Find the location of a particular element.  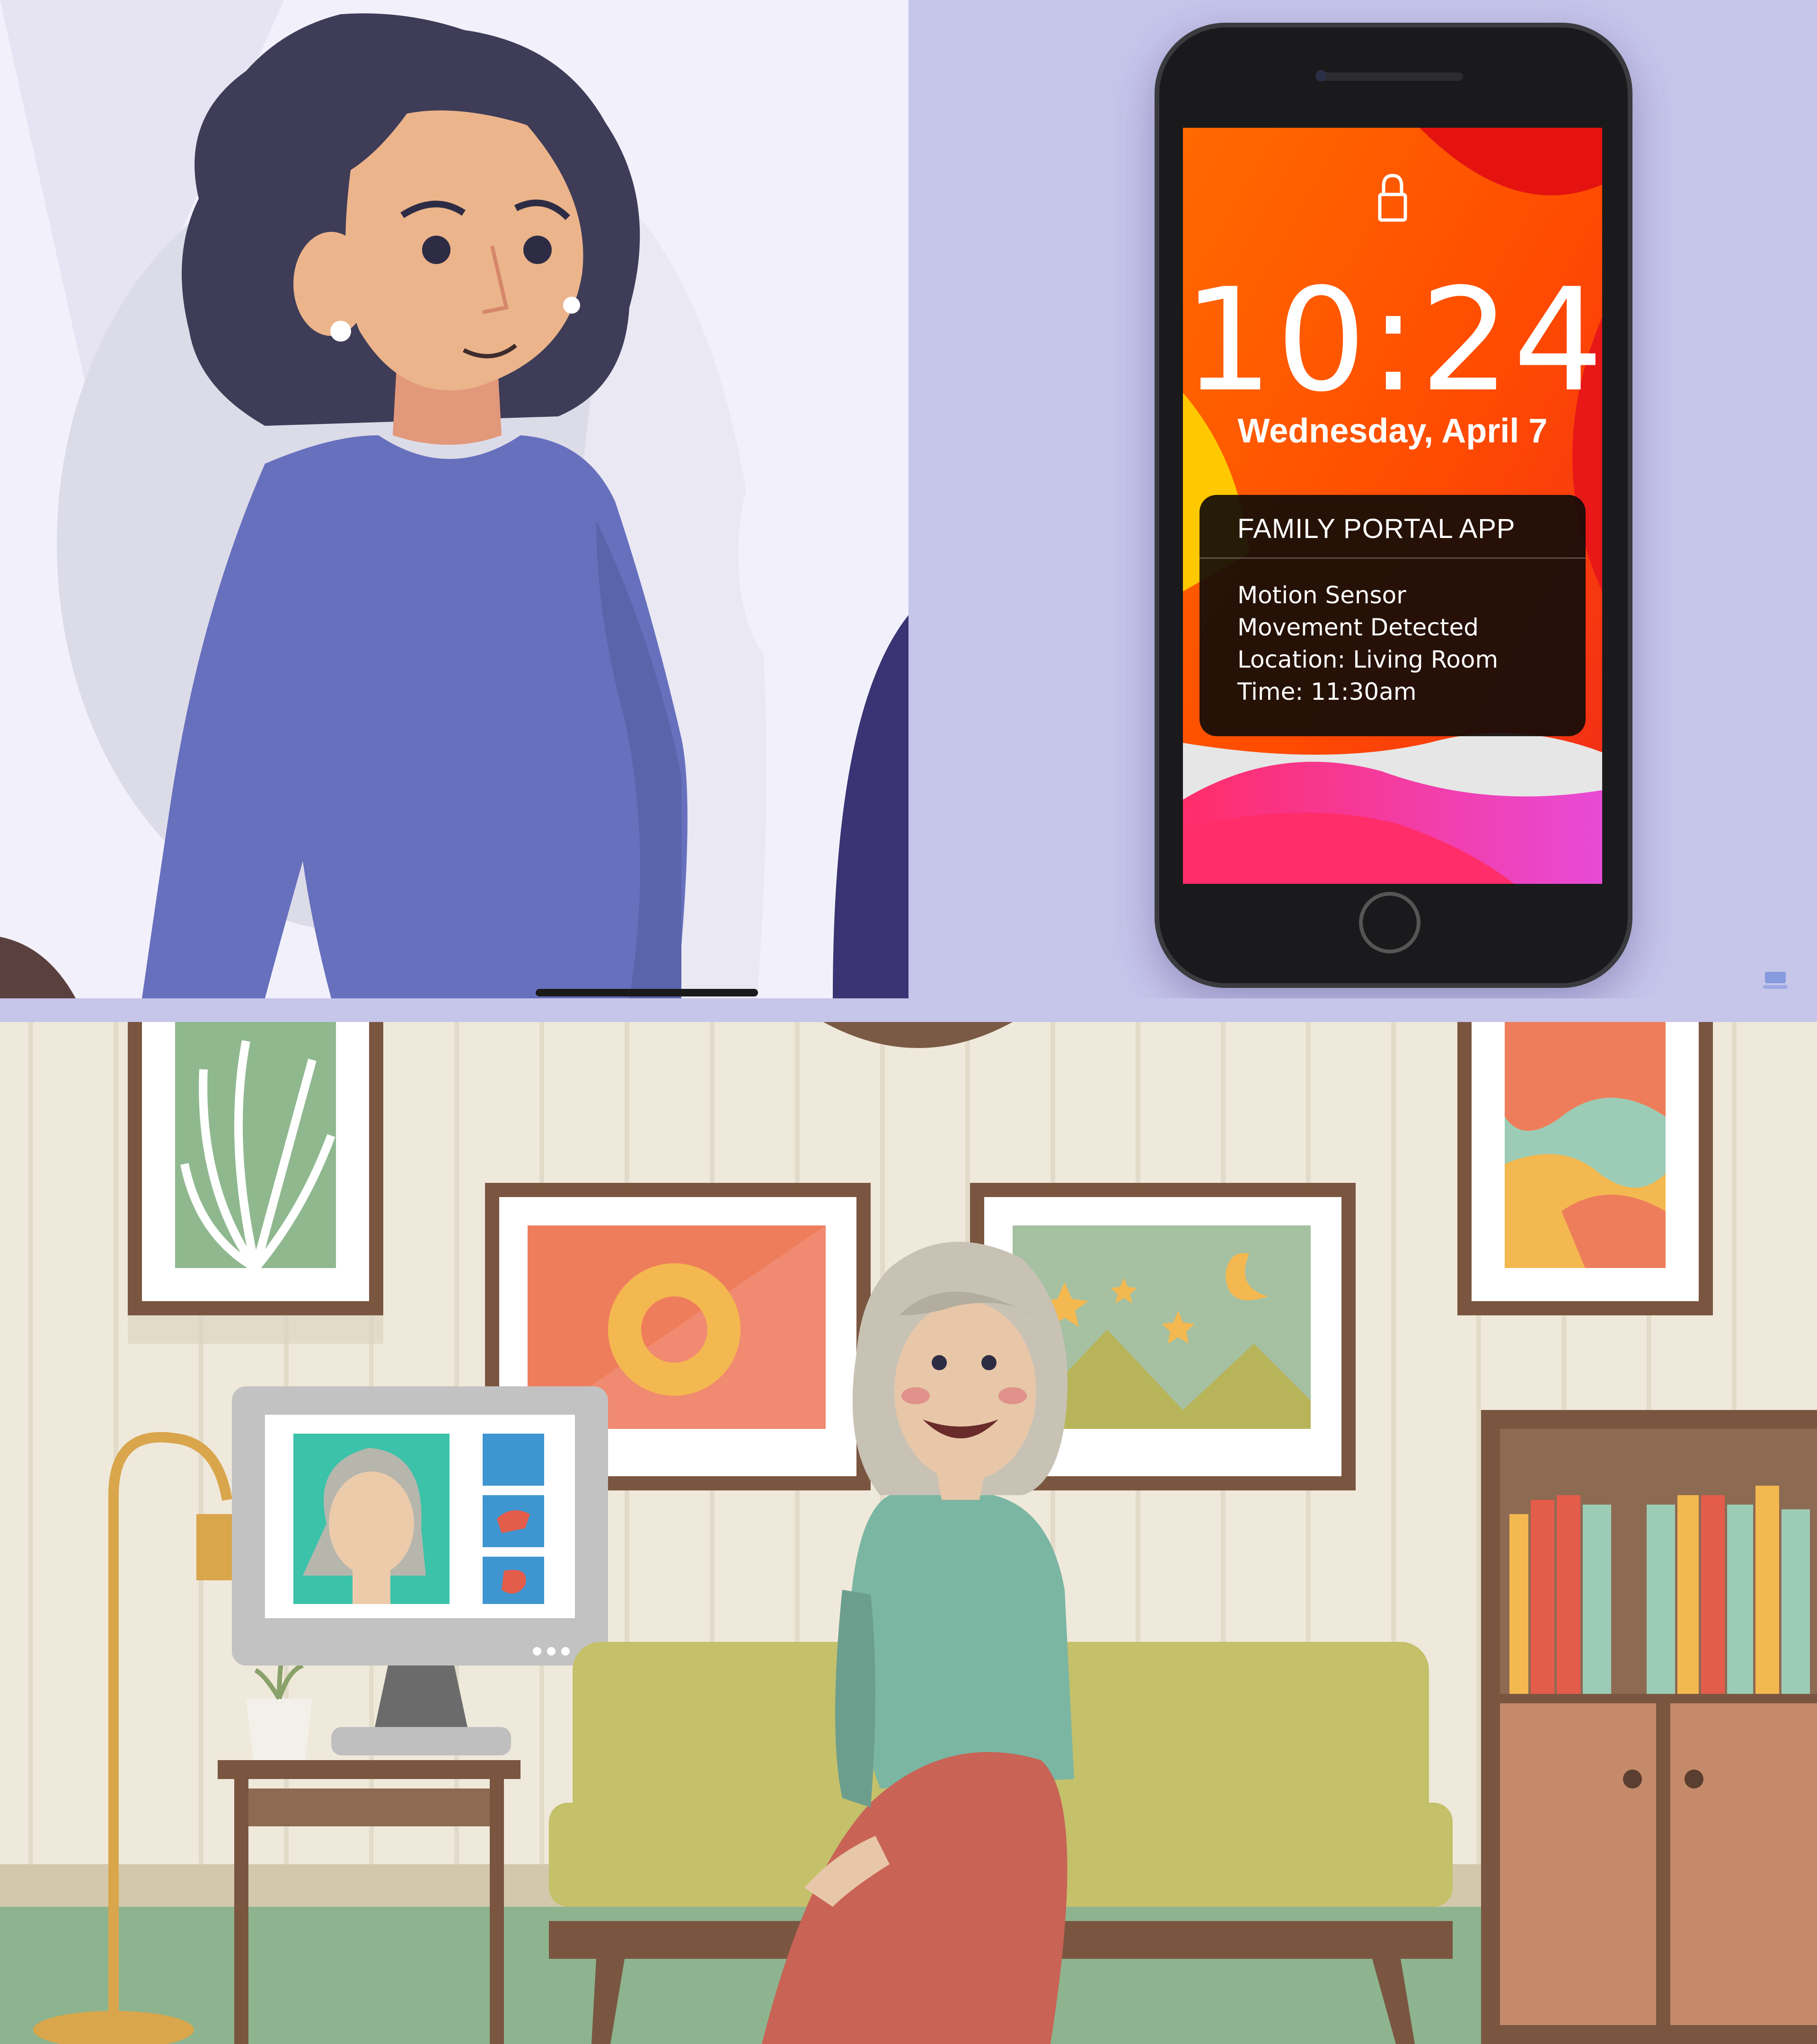

plant-pot is located at coordinates (279, 1729).